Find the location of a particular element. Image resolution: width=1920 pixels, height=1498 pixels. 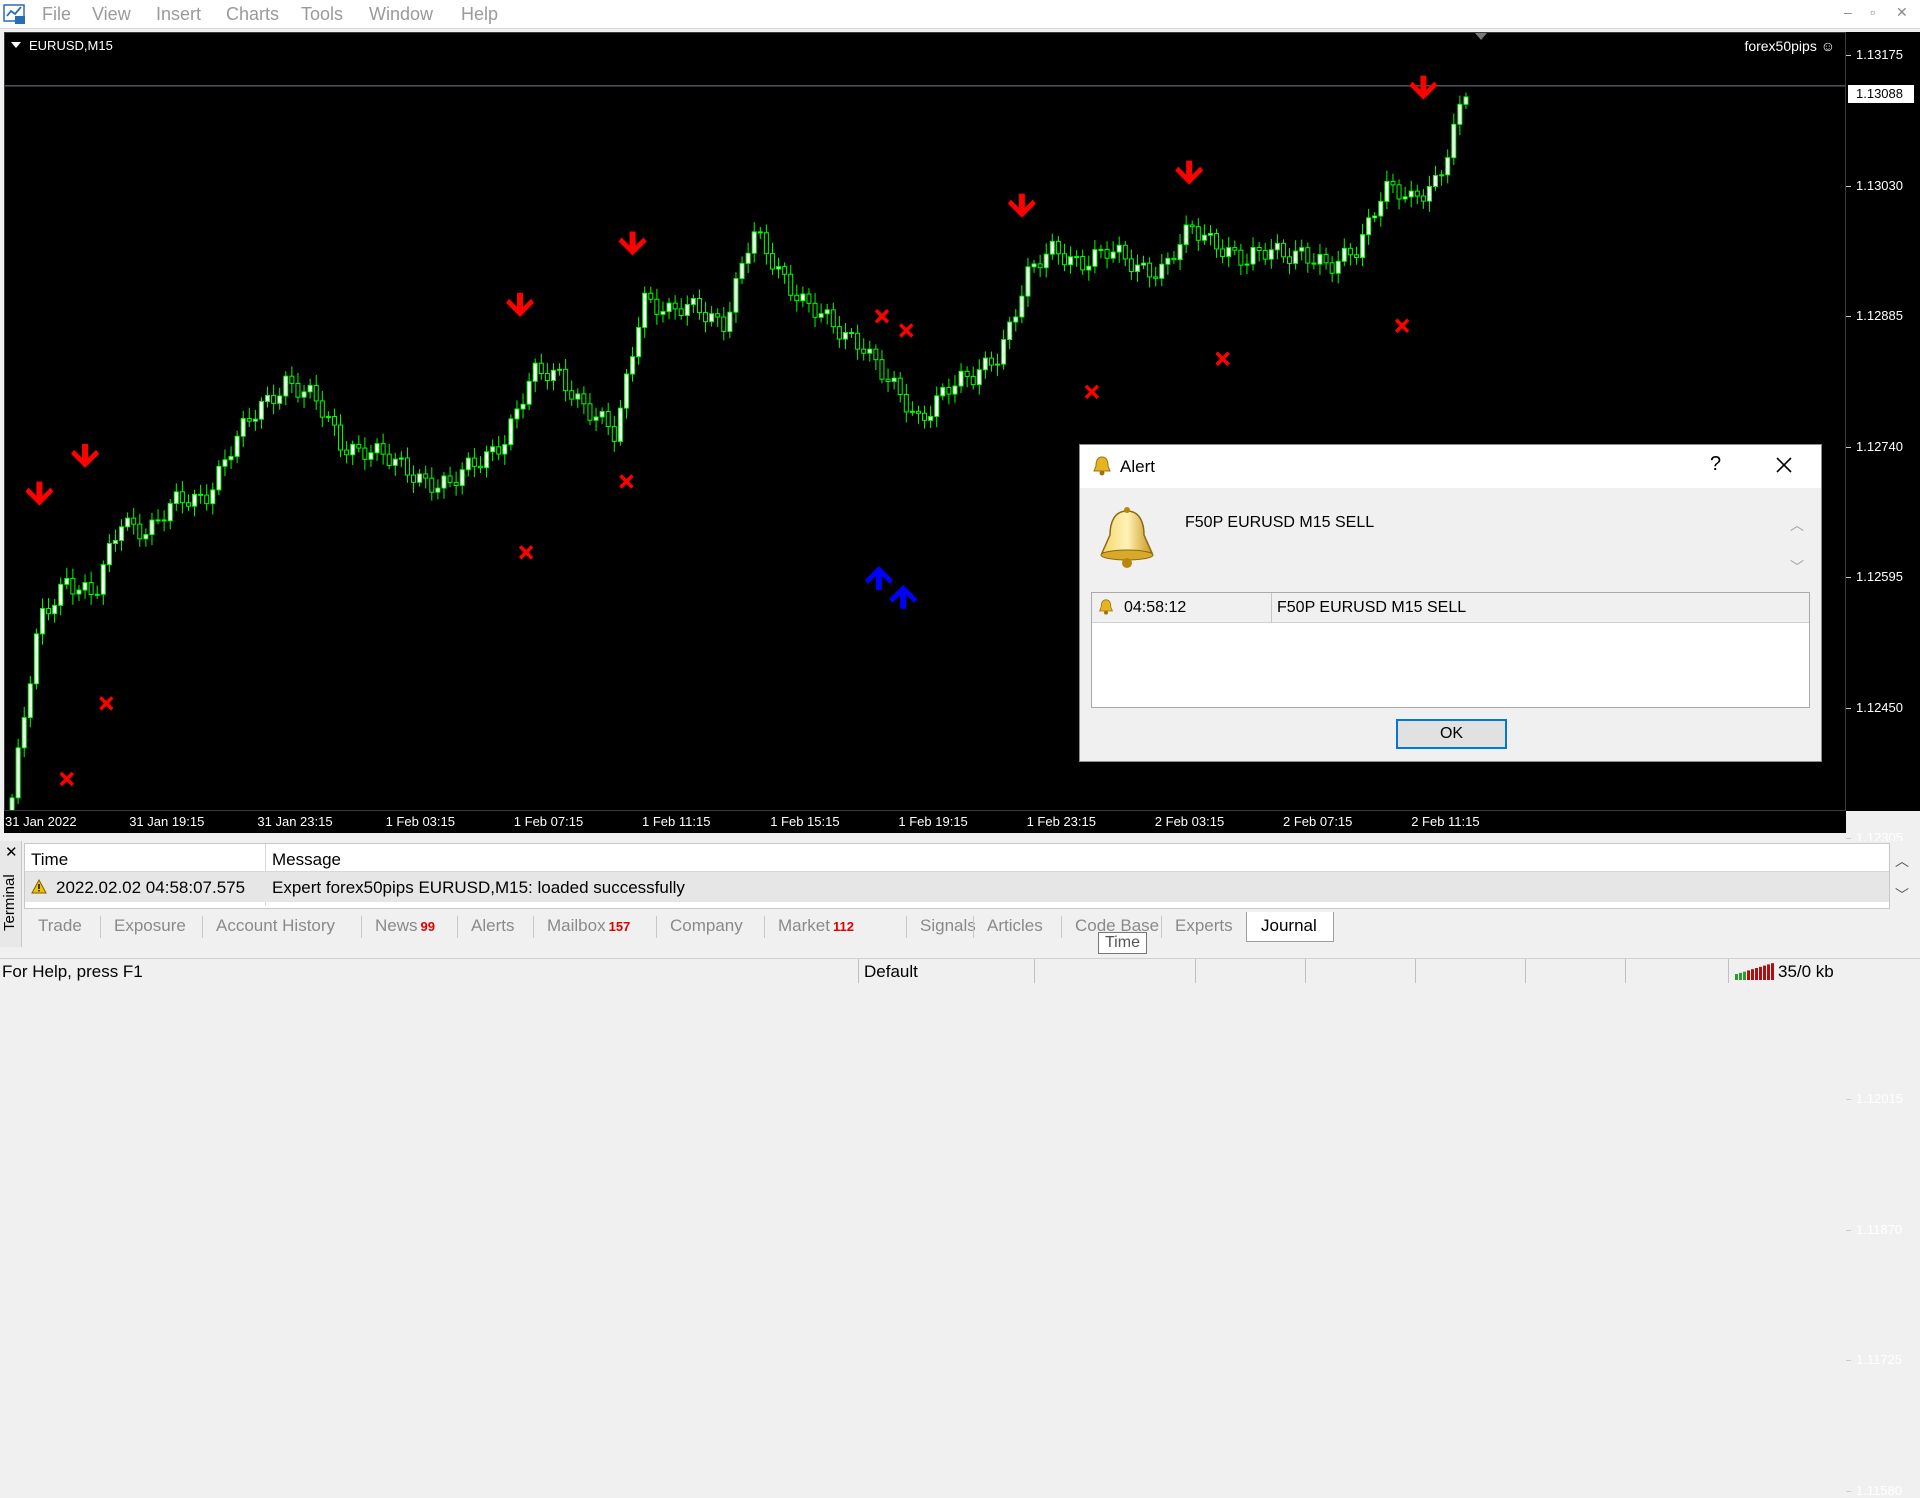

terminal-scrollbar: ︿ ﹀ is located at coordinates (1901, 876).